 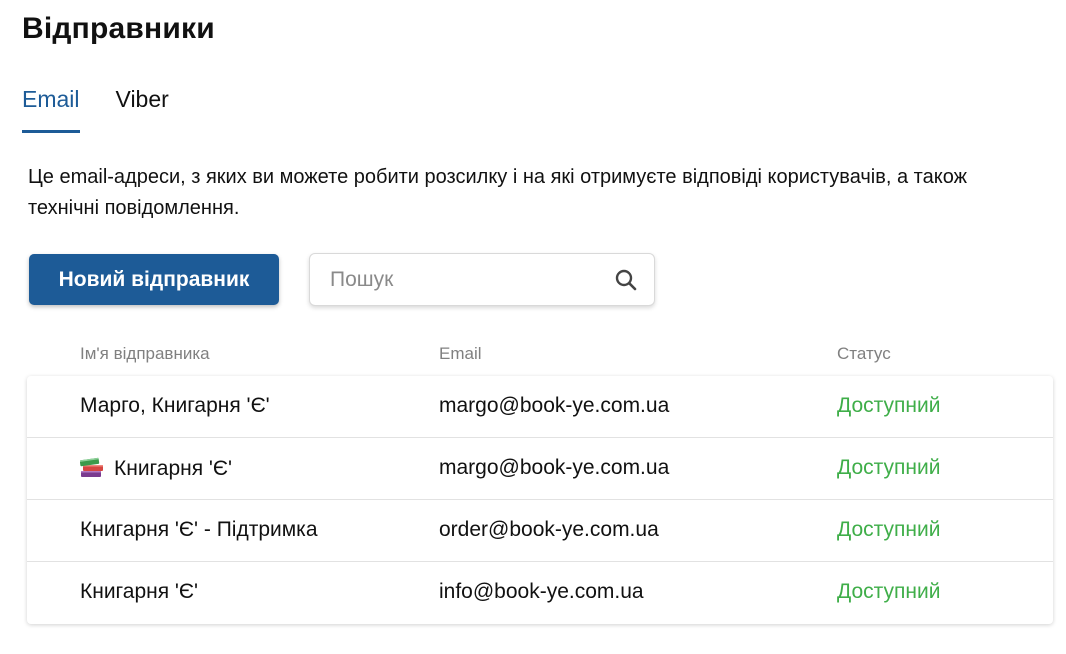 I want to click on search-input, so click(x=455, y=279).